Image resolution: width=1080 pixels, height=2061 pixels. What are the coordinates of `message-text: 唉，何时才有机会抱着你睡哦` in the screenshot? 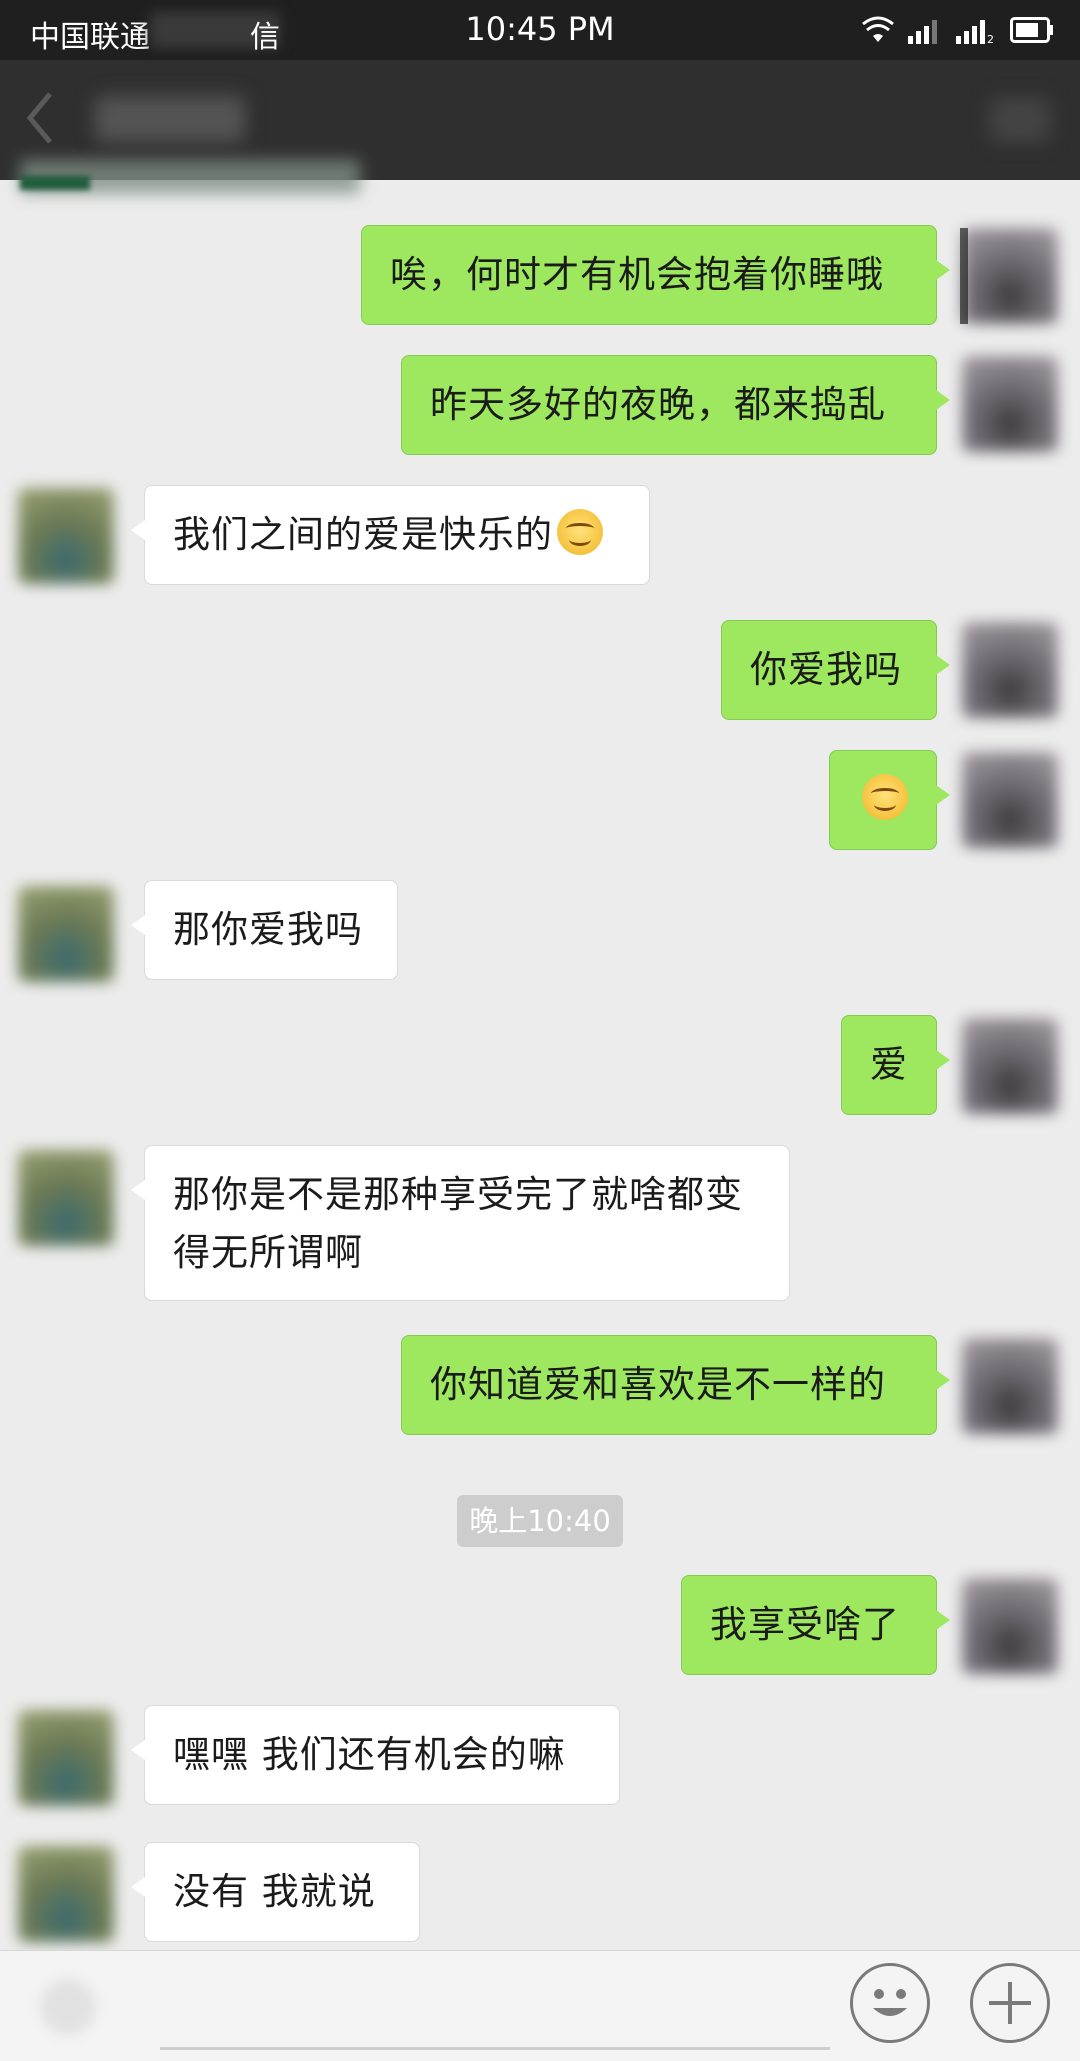 It's located at (637, 274).